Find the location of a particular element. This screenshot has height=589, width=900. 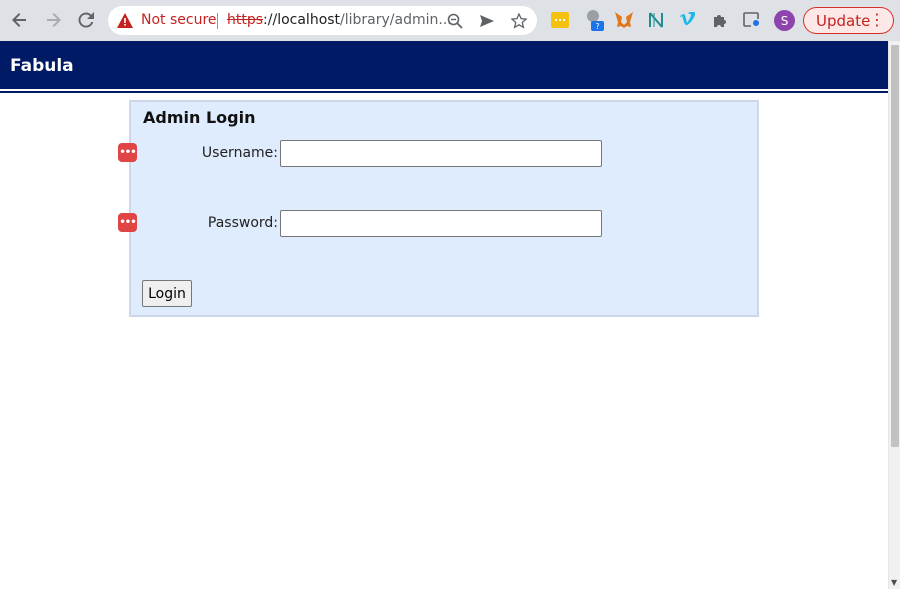

divider is located at coordinates (217, 21).